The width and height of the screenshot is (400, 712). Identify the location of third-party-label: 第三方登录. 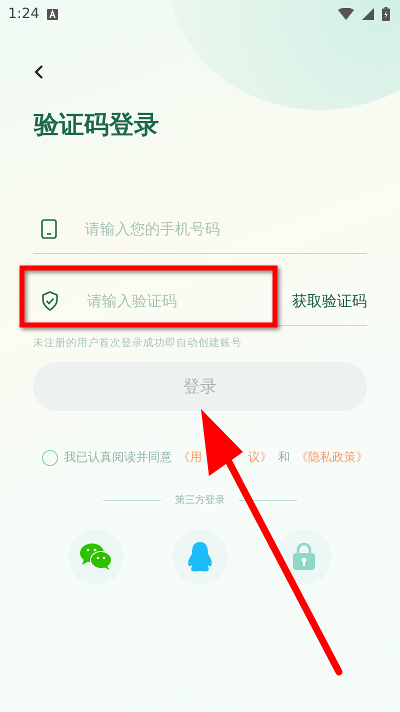
(200, 500).